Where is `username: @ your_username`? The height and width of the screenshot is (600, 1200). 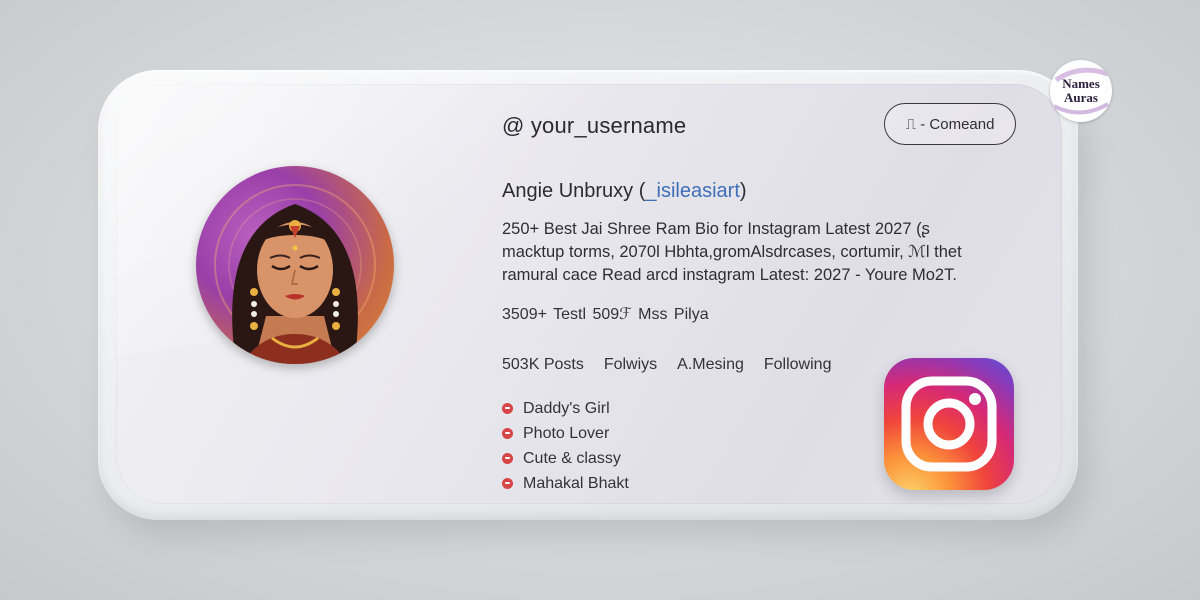 username: @ your_username is located at coordinates (594, 125).